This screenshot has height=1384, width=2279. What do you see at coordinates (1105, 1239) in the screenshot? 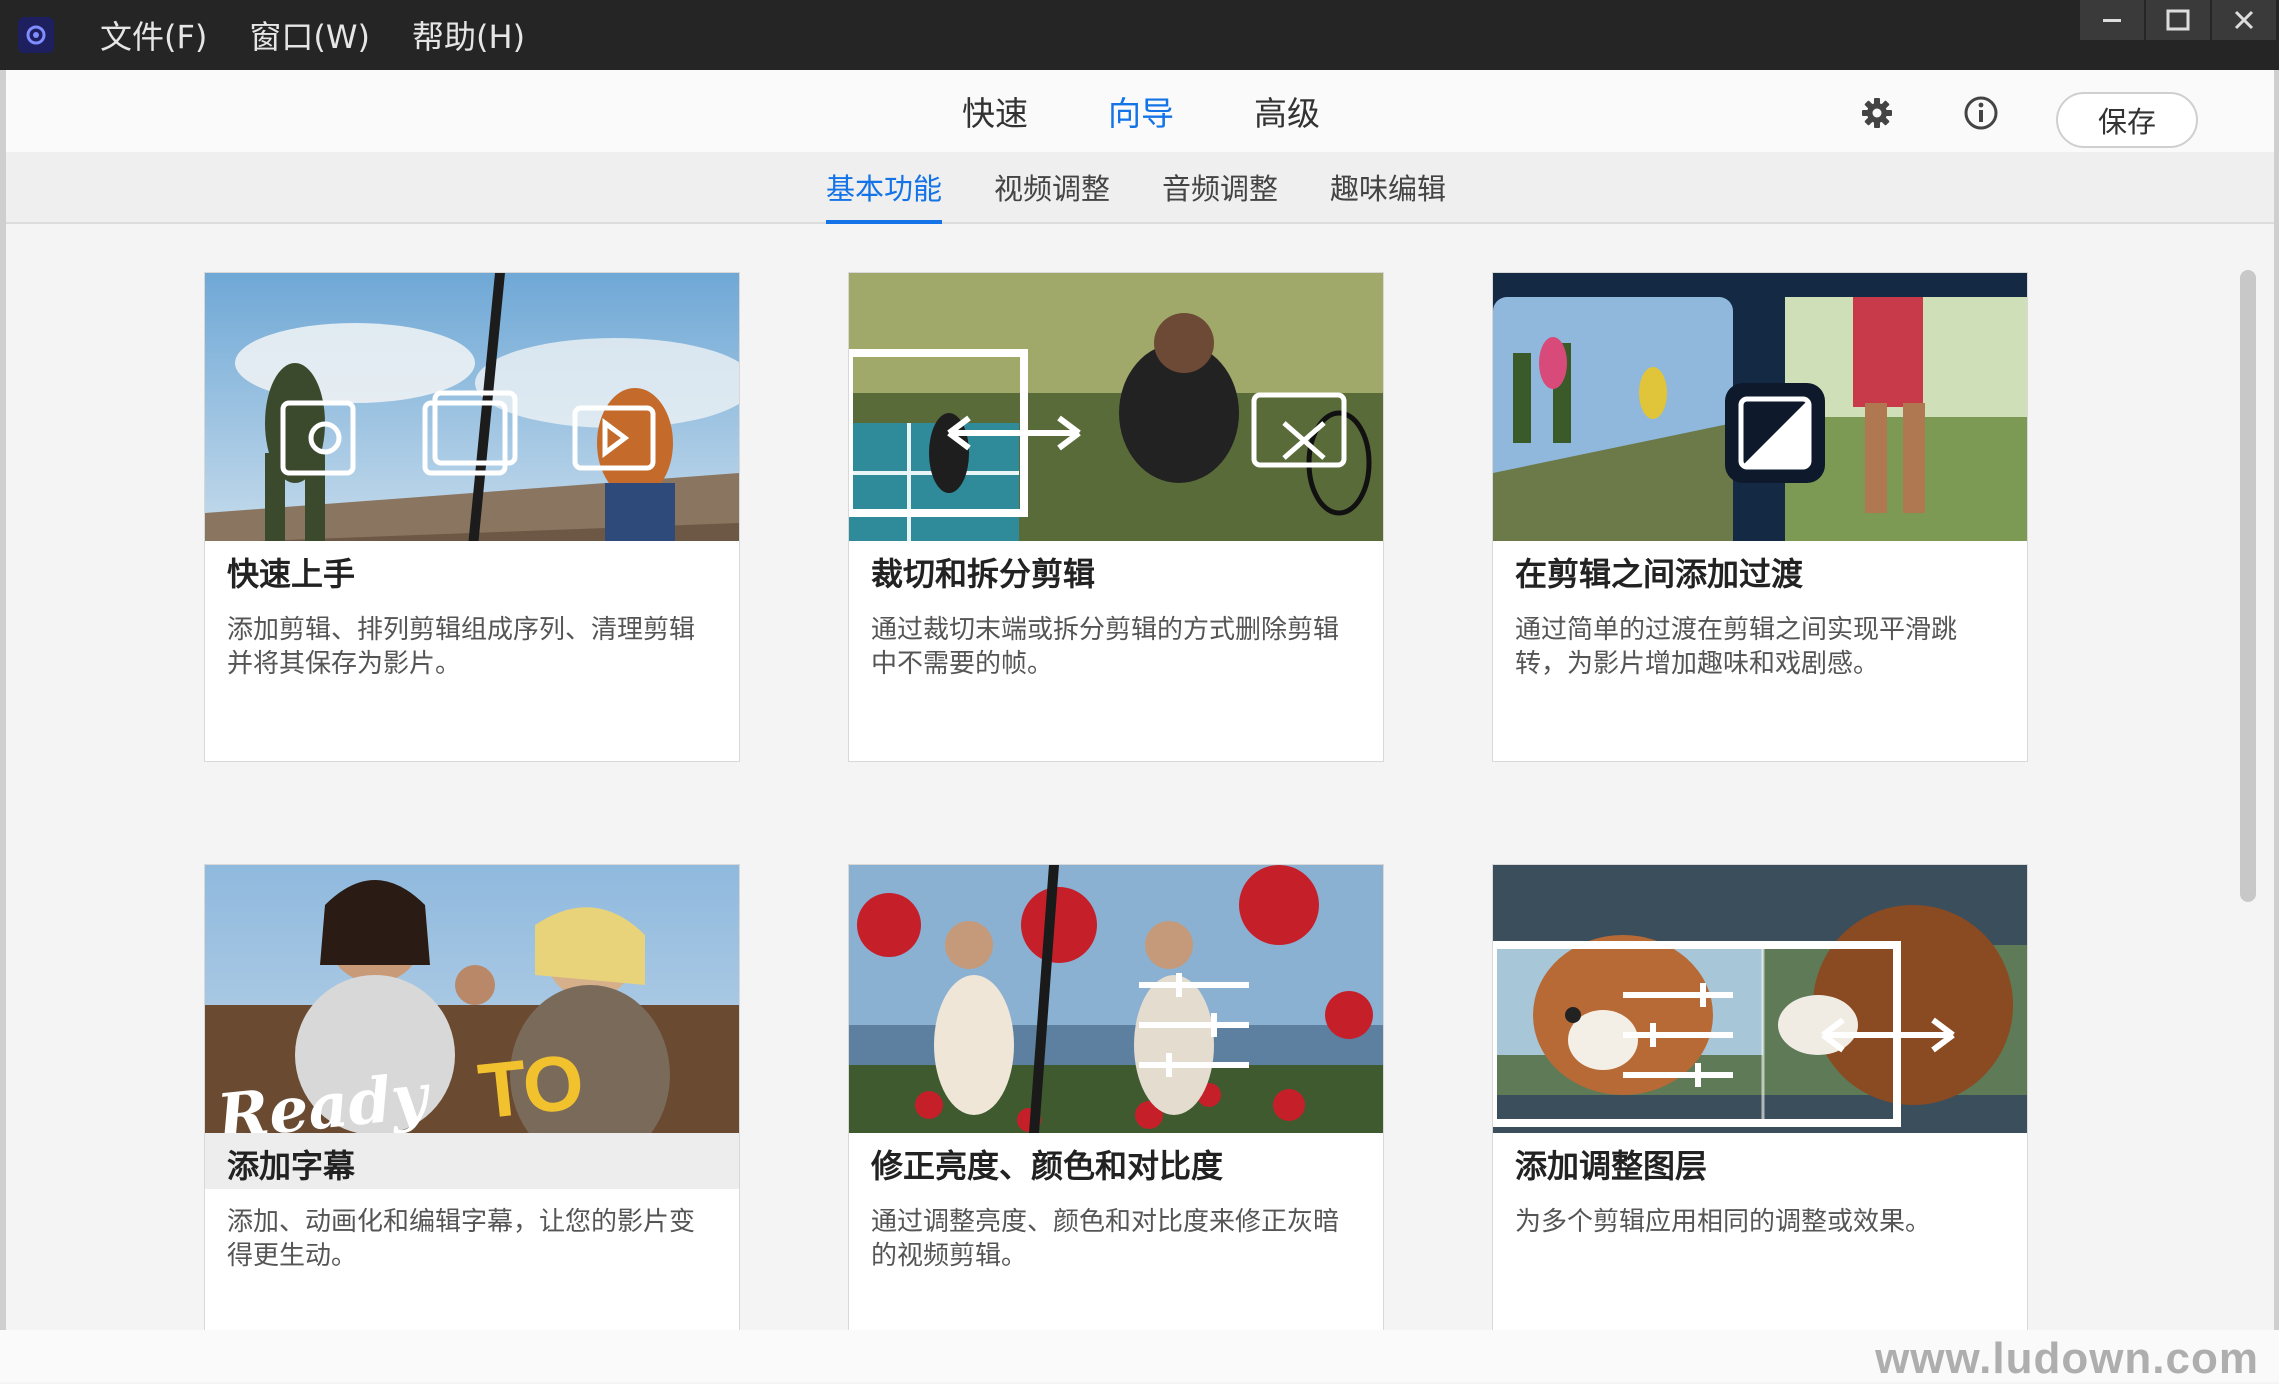
I see `card-description: 通过调整亮度、颜色和对比度来修正灰暗的视频剪辑。` at bounding box center [1105, 1239].